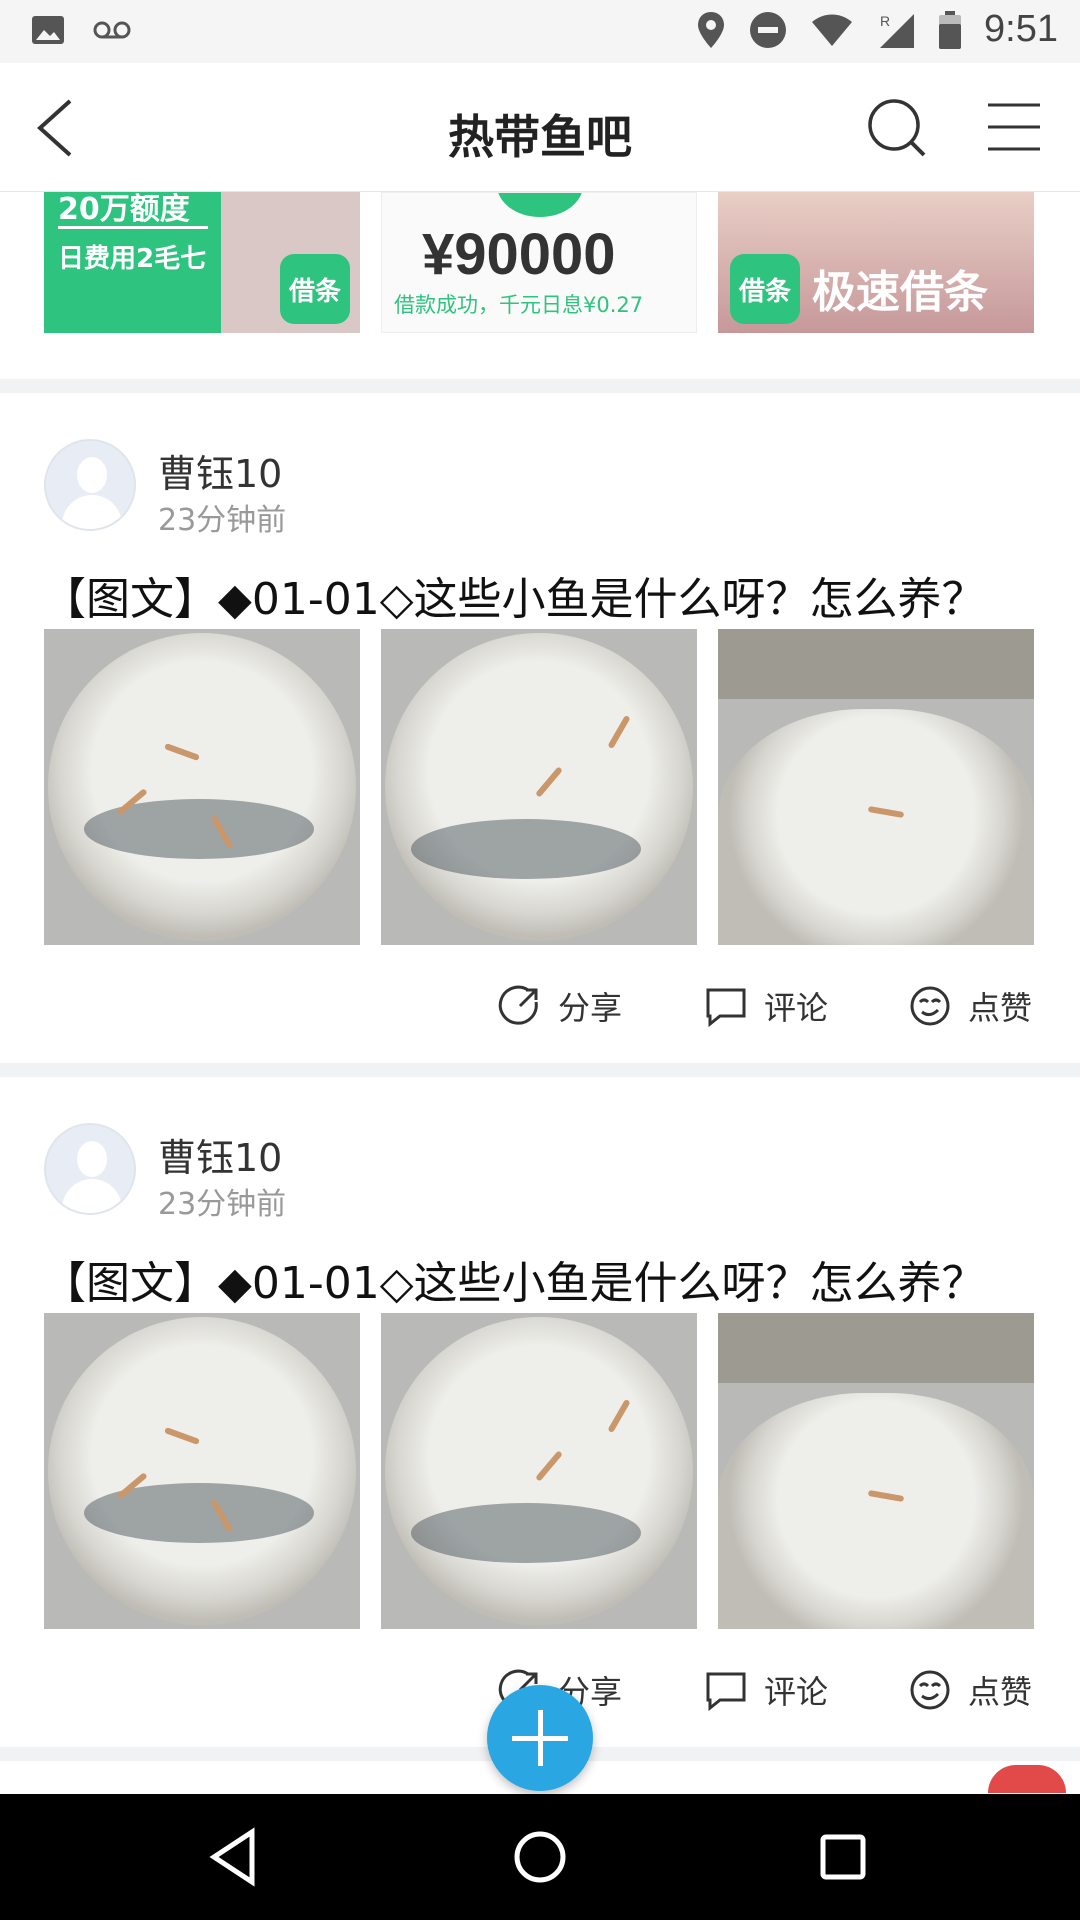  Describe the element at coordinates (768, 29) in the screenshot. I see `do-not-disturb-icon` at that location.